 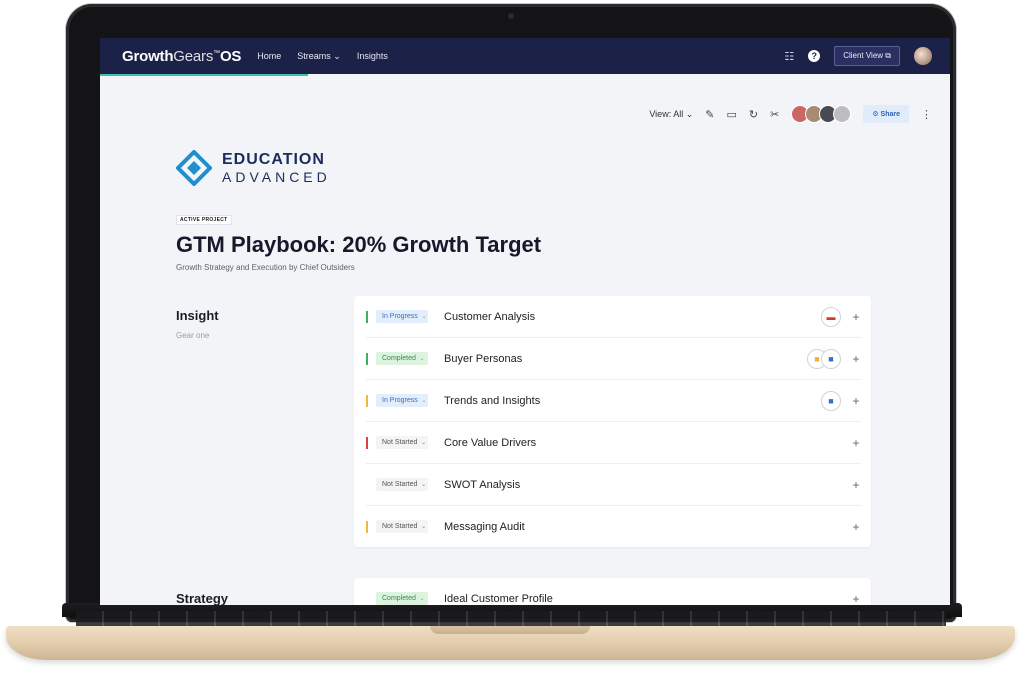 What do you see at coordinates (204, 75) in the screenshot?
I see `nav-active-indicator` at bounding box center [204, 75].